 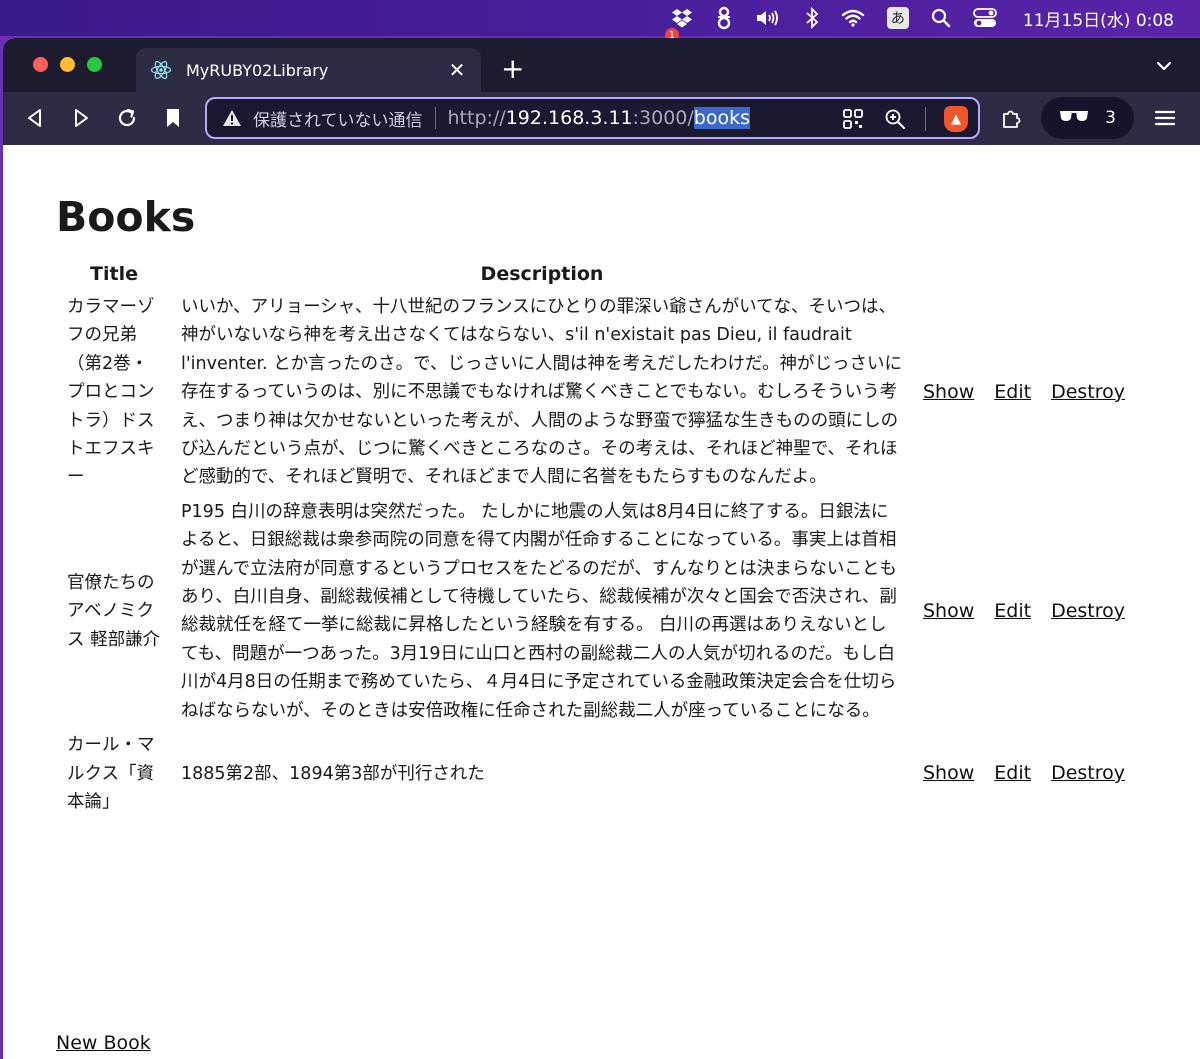 What do you see at coordinates (1074, 118) in the screenshot?
I see `sunglasses-icon` at bounding box center [1074, 118].